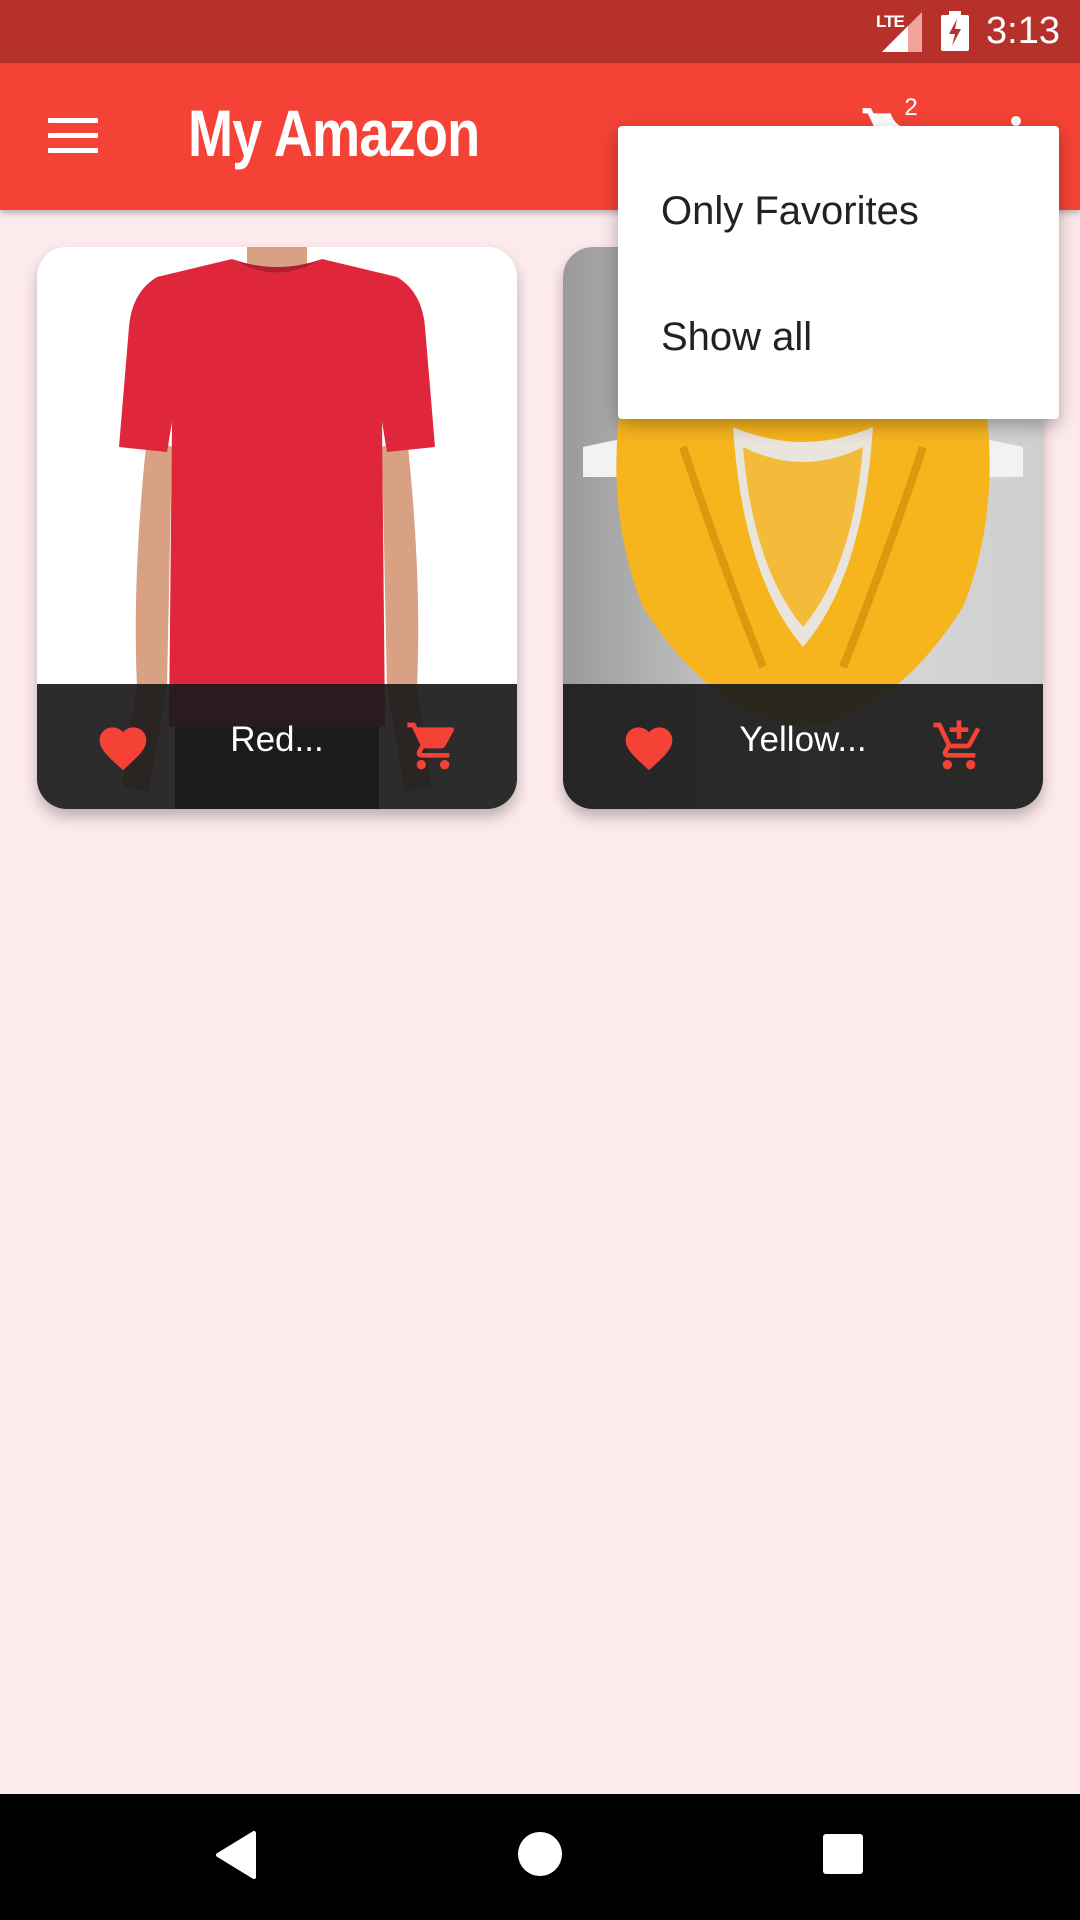 This screenshot has height=1920, width=1080. What do you see at coordinates (959, 746) in the screenshot?
I see `add-shopping-cart-icon` at bounding box center [959, 746].